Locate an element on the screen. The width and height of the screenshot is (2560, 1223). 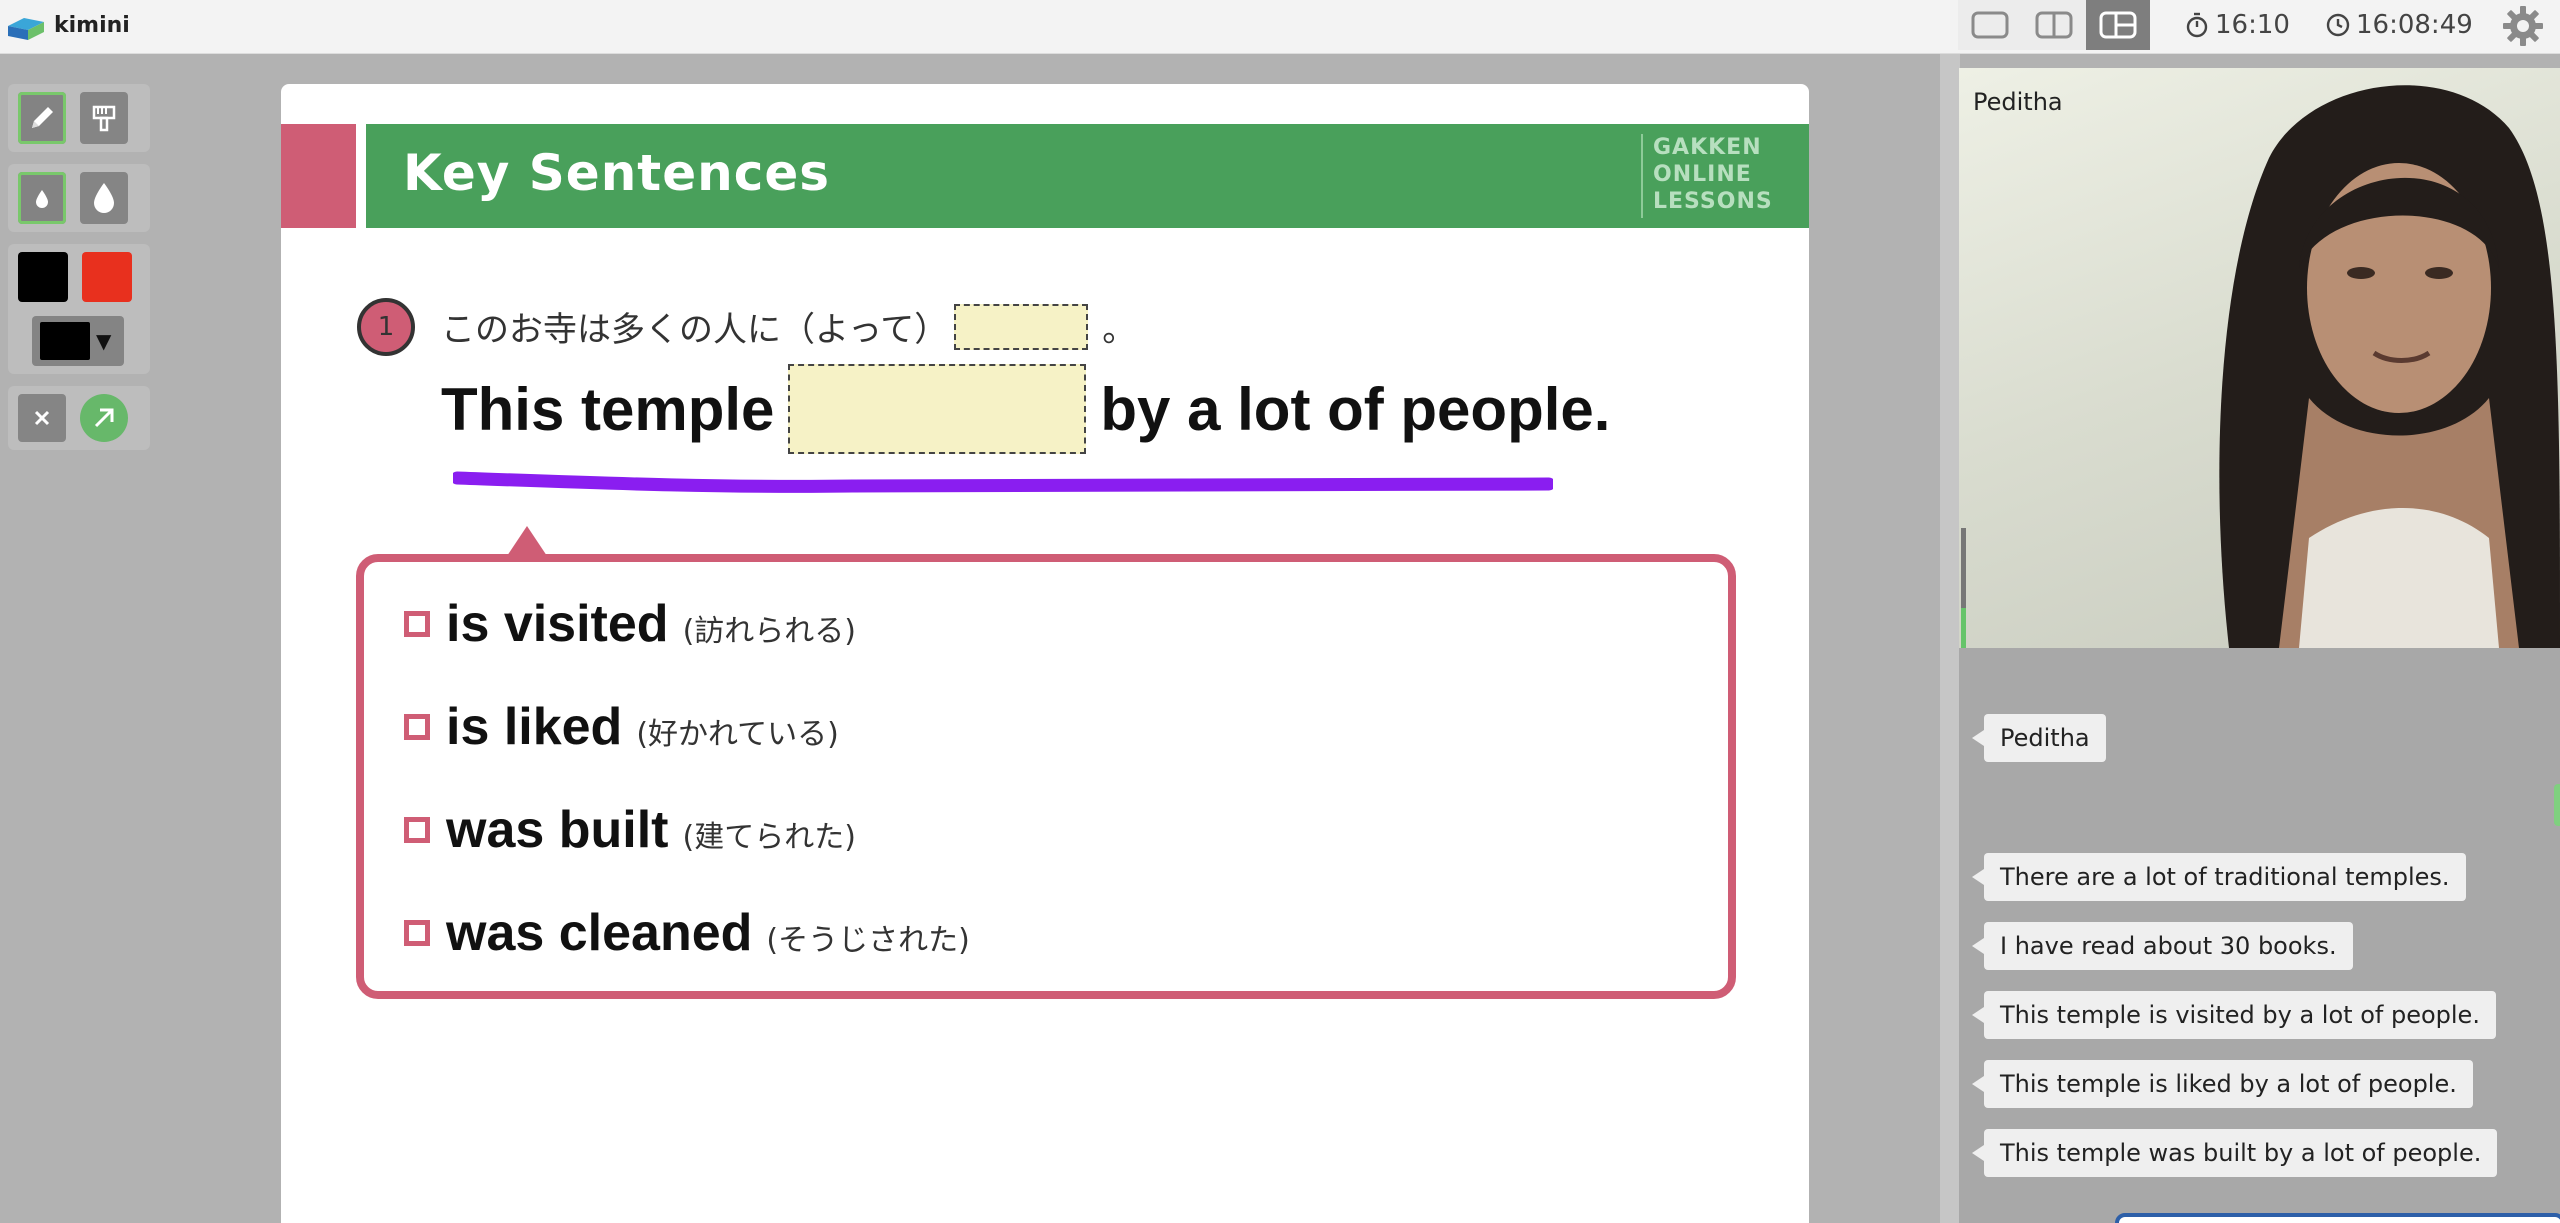
chat-message: There are a lot of traditional temples. is located at coordinates (2219, 877).